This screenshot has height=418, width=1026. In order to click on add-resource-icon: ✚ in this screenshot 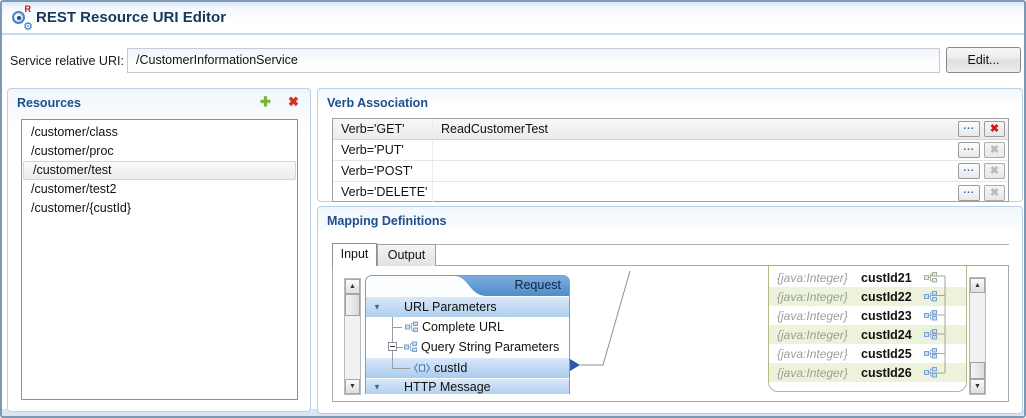, I will do `click(265, 102)`.